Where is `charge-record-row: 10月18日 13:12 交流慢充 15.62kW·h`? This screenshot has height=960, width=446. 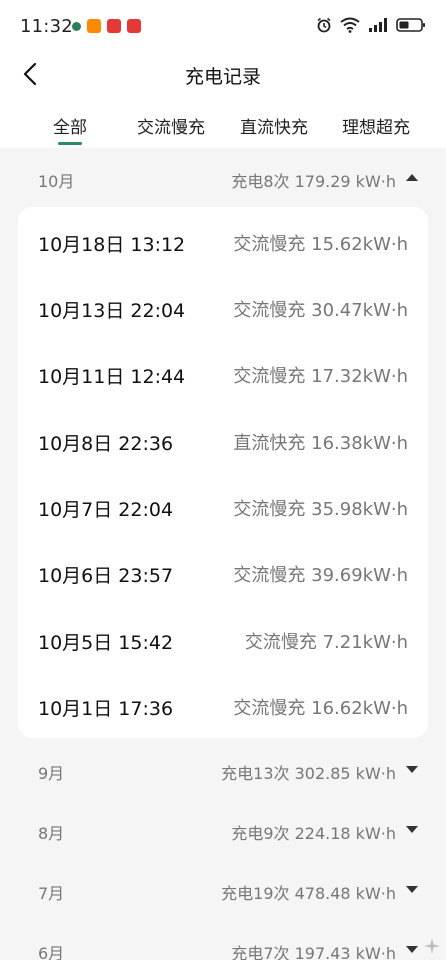
charge-record-row: 10月18日 13:12 交流慢充 15.62kW·h is located at coordinates (223, 241).